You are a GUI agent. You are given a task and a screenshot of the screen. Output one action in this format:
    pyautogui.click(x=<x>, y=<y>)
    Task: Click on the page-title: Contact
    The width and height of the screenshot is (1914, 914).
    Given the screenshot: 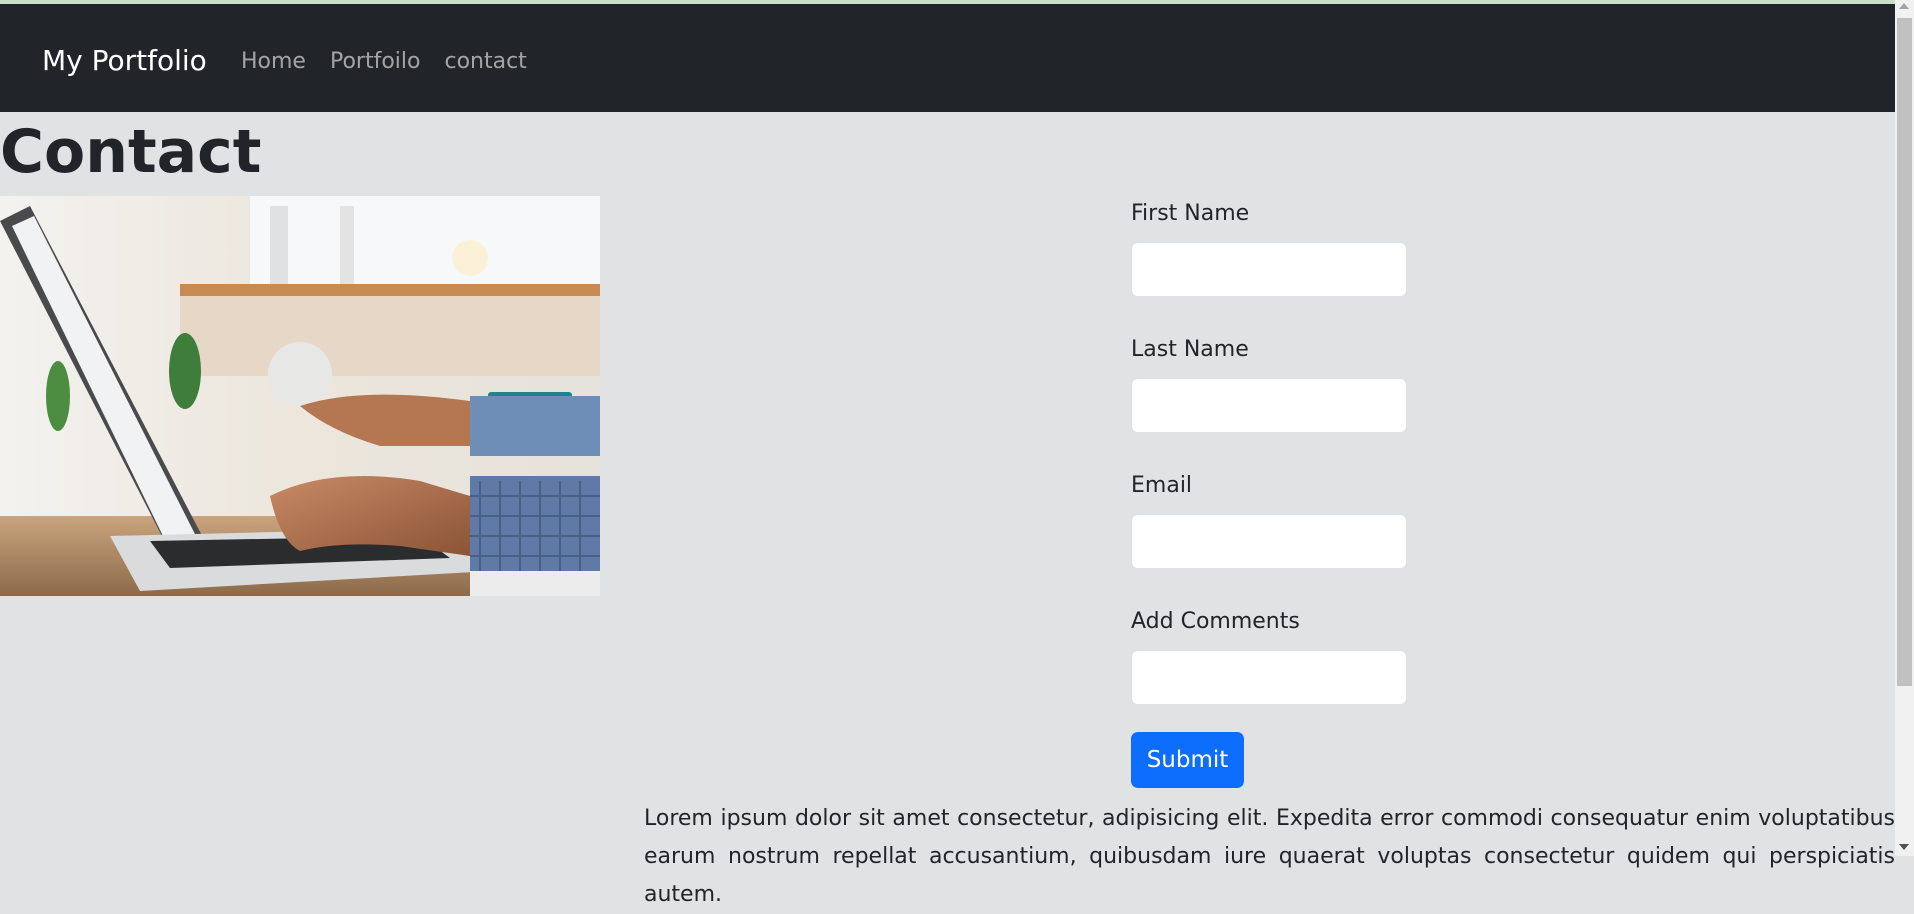 What is the action you would take?
    pyautogui.click(x=131, y=152)
    